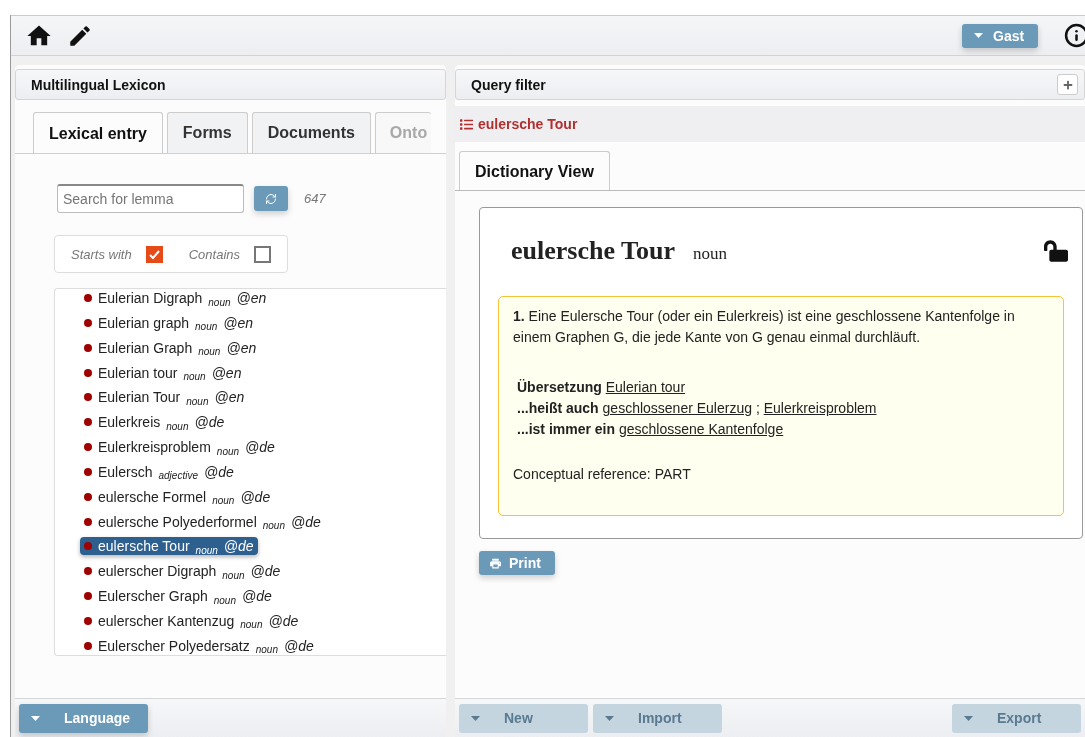  What do you see at coordinates (199, 645) in the screenshot?
I see `lemma-item: Eulerscher Polyedersatz noun @de` at bounding box center [199, 645].